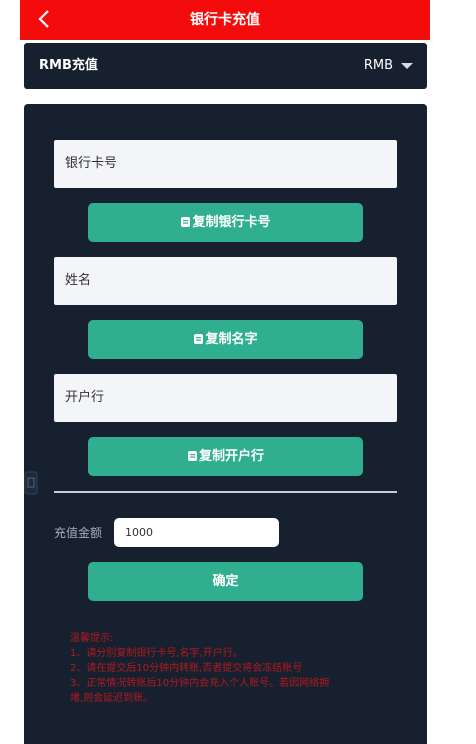  What do you see at coordinates (231, 456) in the screenshot?
I see `copy-branch-label: 复制开户行` at bounding box center [231, 456].